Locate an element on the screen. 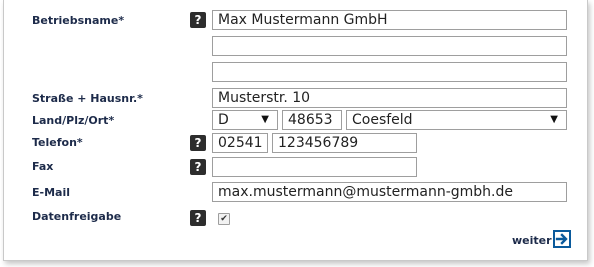  fax-field is located at coordinates (314, 167).